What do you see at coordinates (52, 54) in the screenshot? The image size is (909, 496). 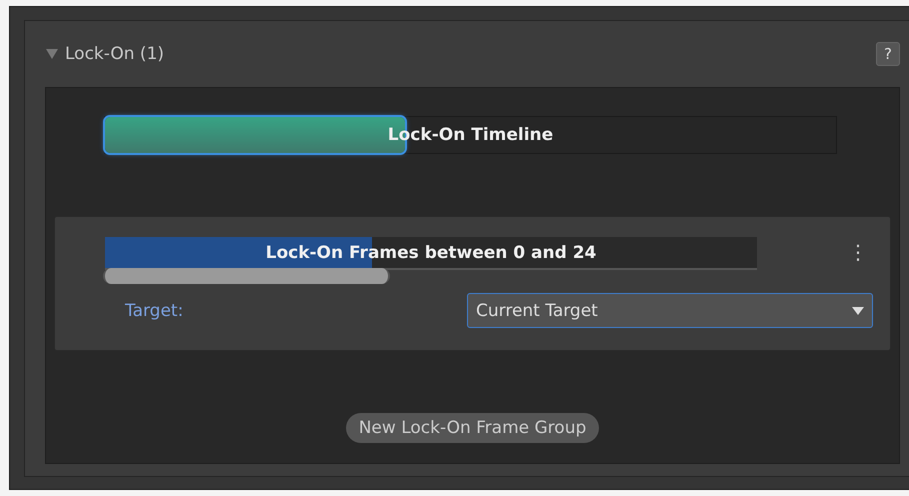 I see `expanded-triangle-icon` at bounding box center [52, 54].